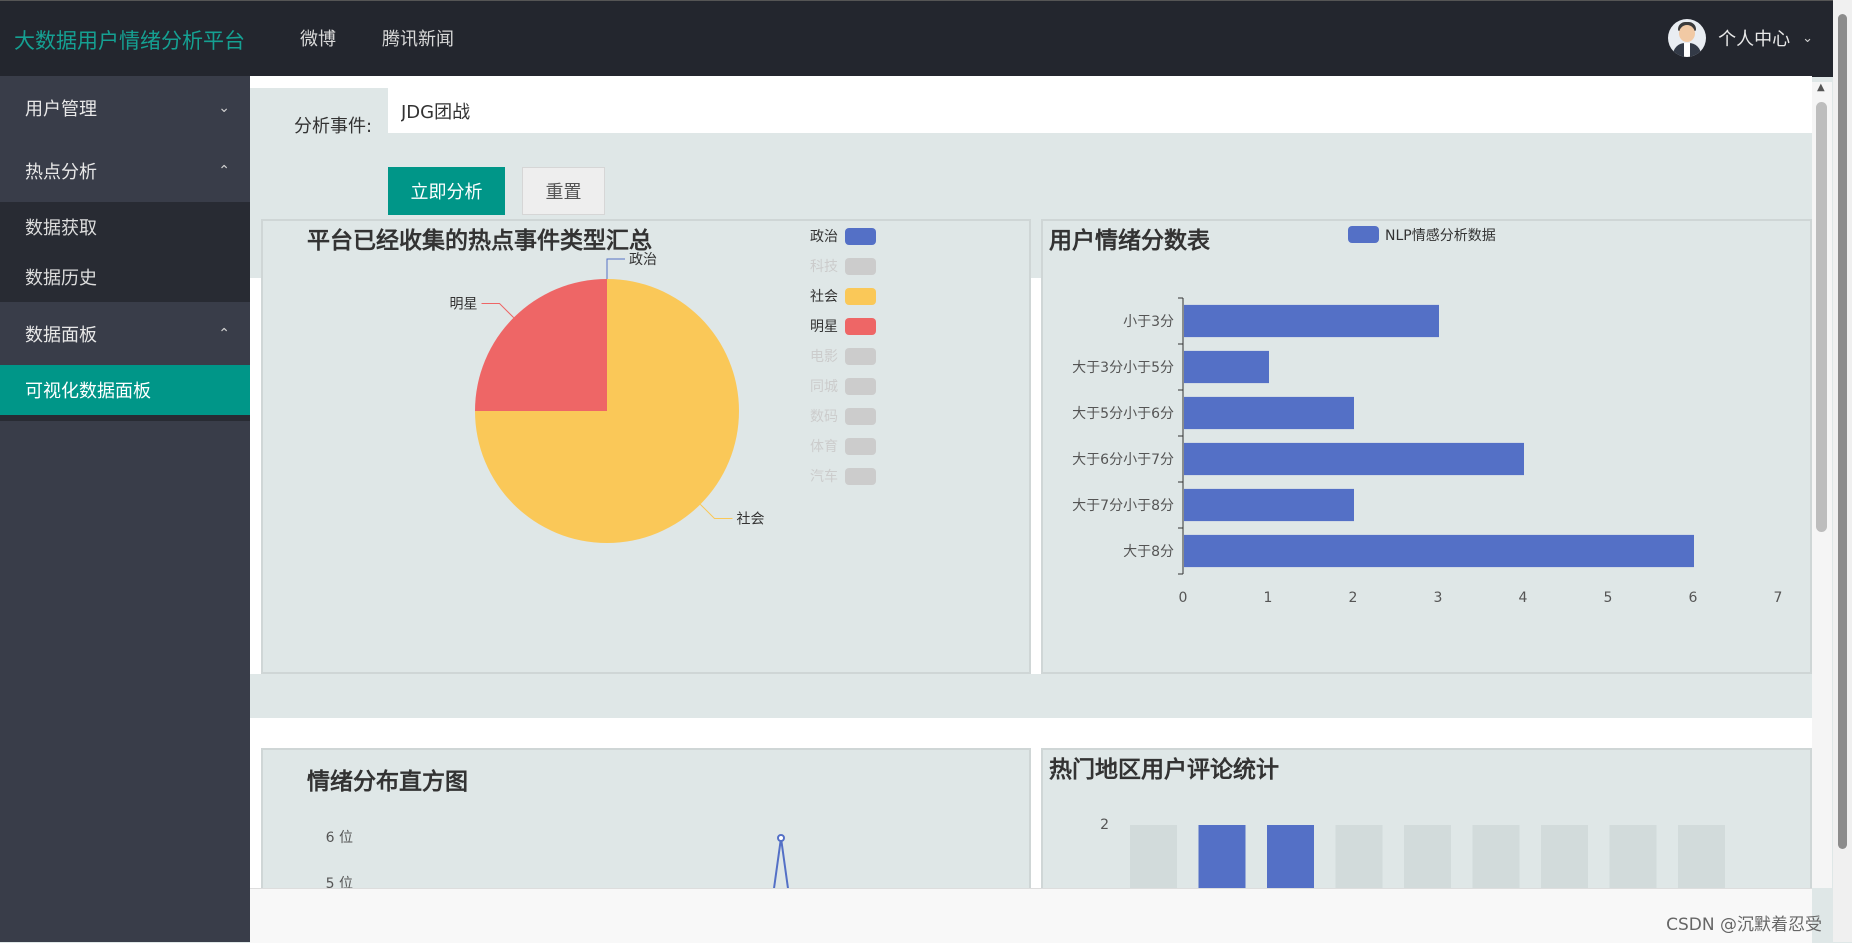 This screenshot has height=943, width=1852. I want to click on legend-label: 数码, so click(824, 417).